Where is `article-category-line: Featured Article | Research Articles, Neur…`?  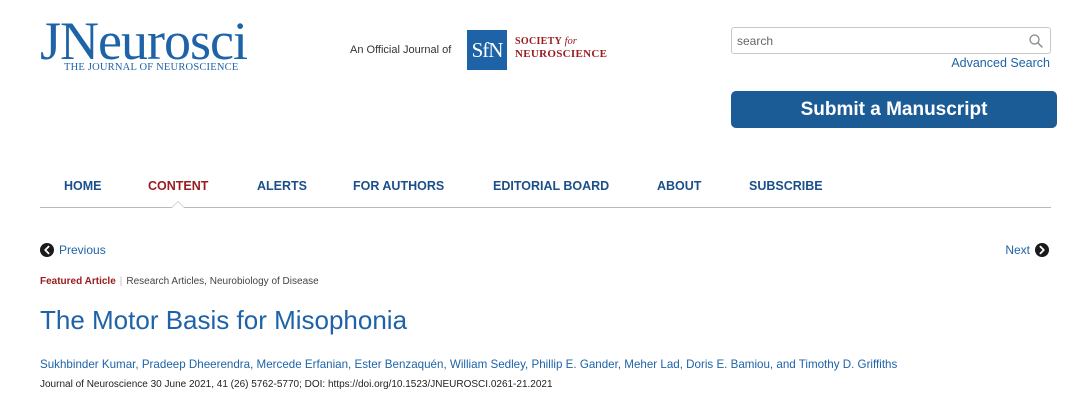 article-category-line: Featured Article | Research Articles, Neur… is located at coordinates (179, 281).